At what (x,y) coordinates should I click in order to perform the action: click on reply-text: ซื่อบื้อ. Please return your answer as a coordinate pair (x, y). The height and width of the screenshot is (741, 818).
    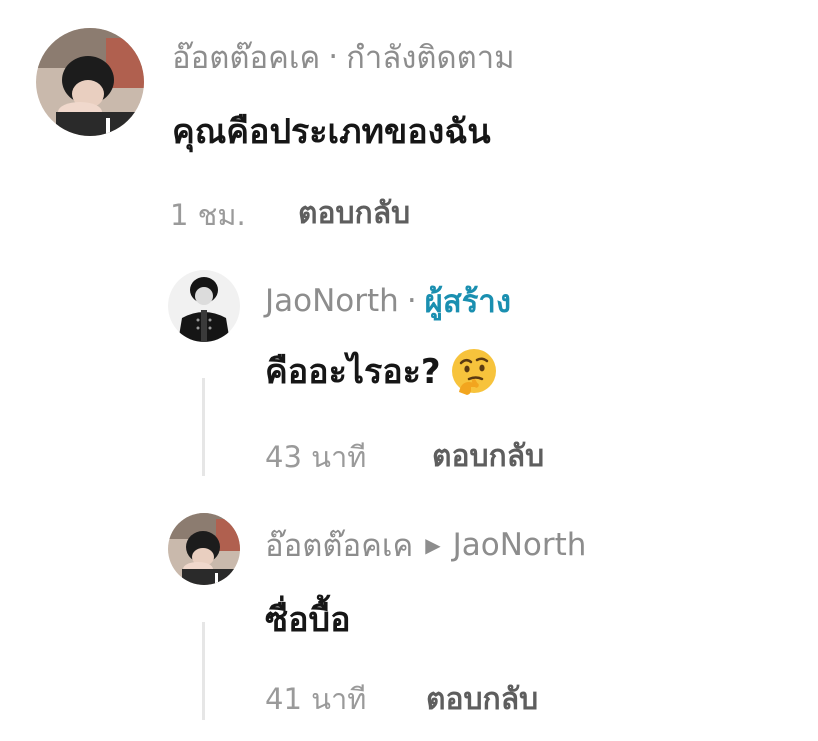
    Looking at the image, I should click on (308, 620).